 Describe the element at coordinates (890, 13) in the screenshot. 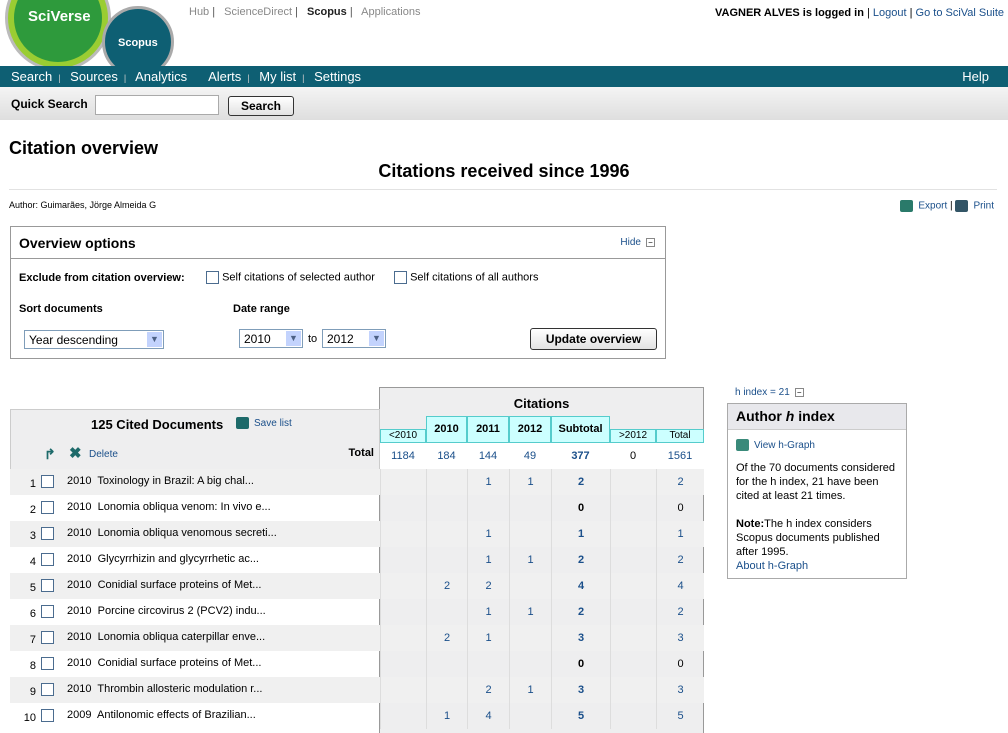

I see `logout-link: Logout` at that location.